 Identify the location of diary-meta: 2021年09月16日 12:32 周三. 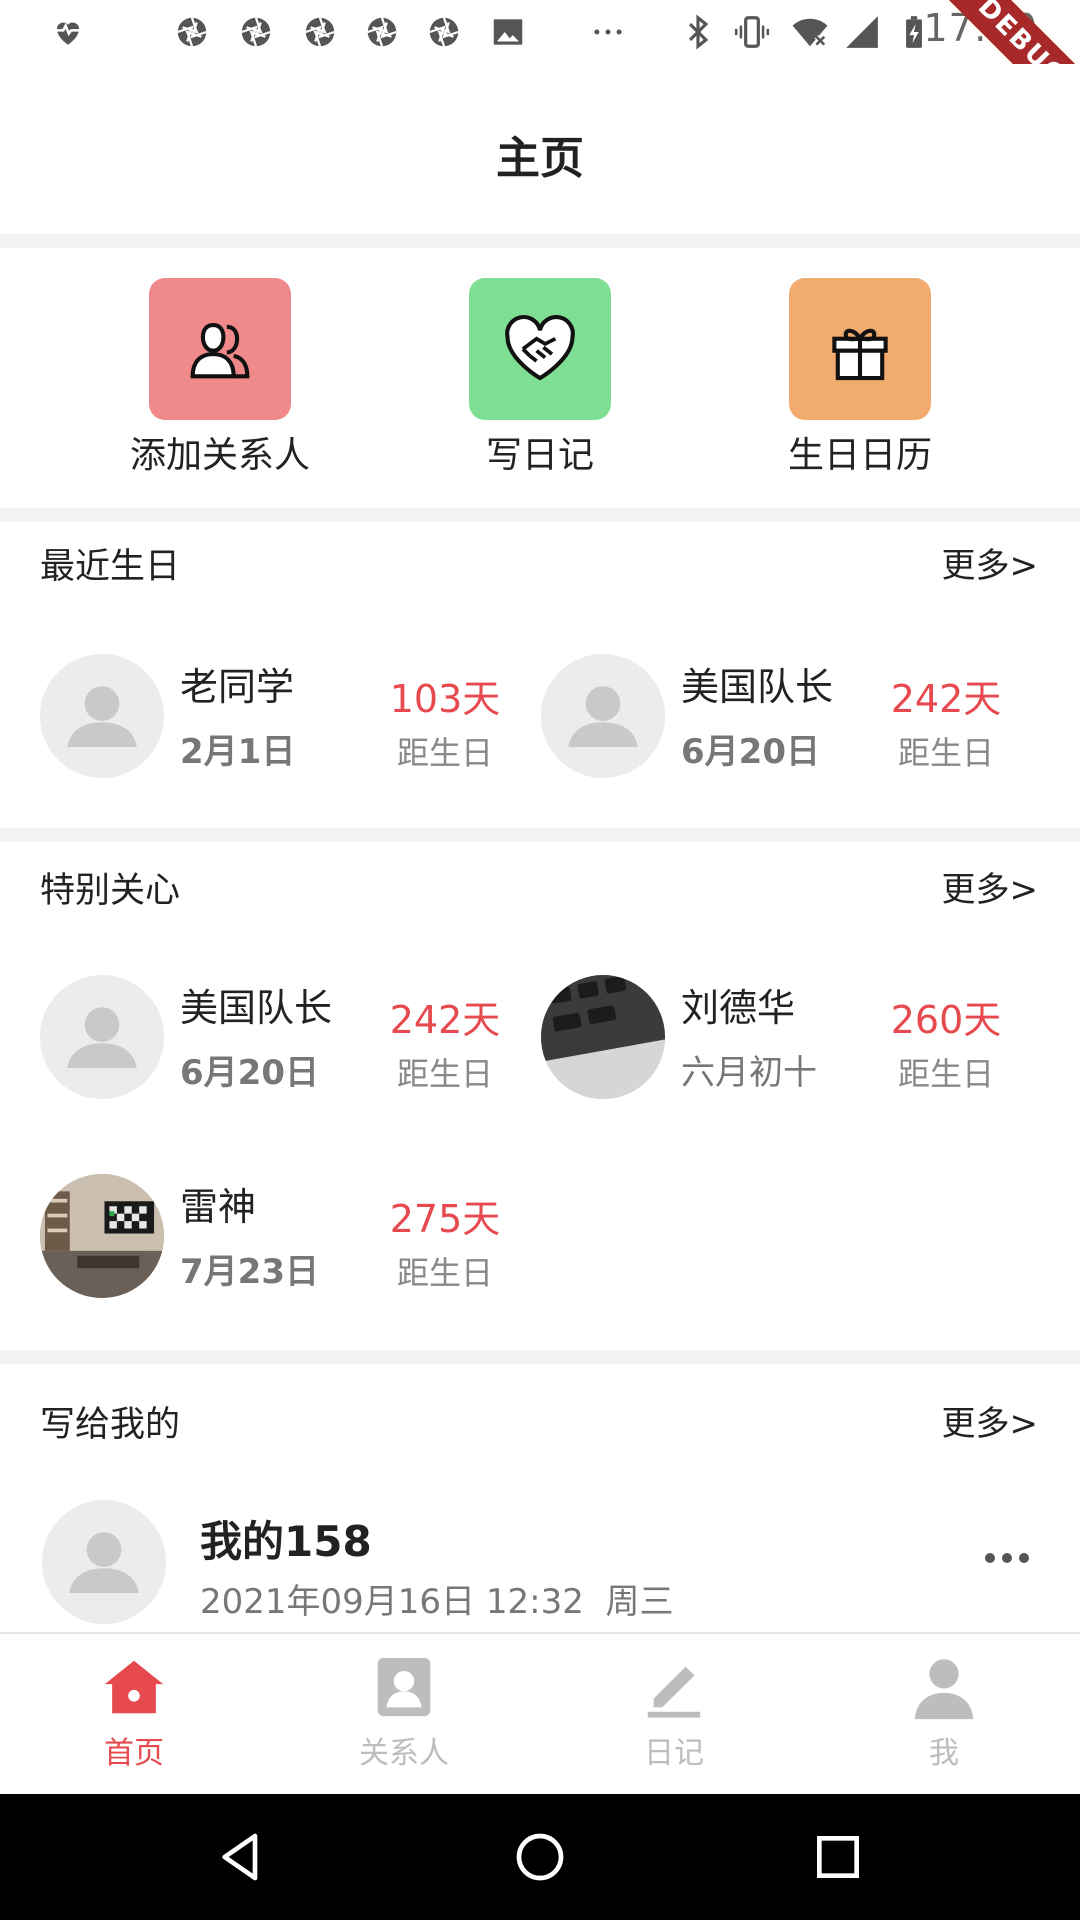
(436, 1598).